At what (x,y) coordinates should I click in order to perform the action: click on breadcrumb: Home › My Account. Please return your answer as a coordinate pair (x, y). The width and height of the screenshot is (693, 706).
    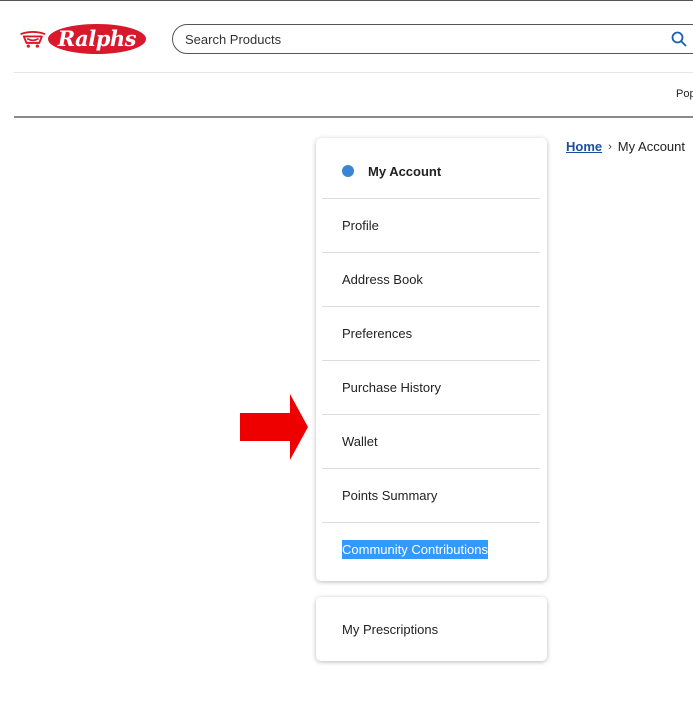
    Looking at the image, I should click on (625, 146).